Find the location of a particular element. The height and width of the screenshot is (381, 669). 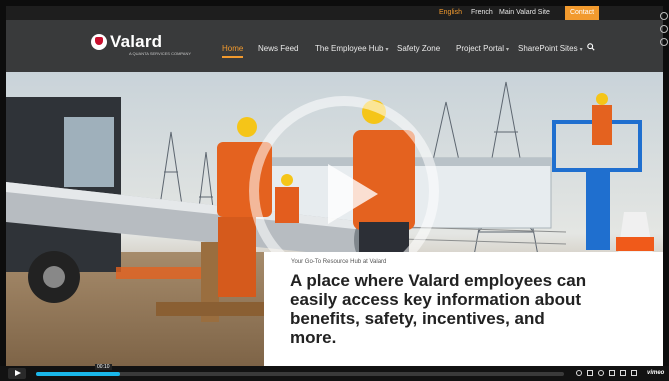

nav-home: Home is located at coordinates (233, 51).